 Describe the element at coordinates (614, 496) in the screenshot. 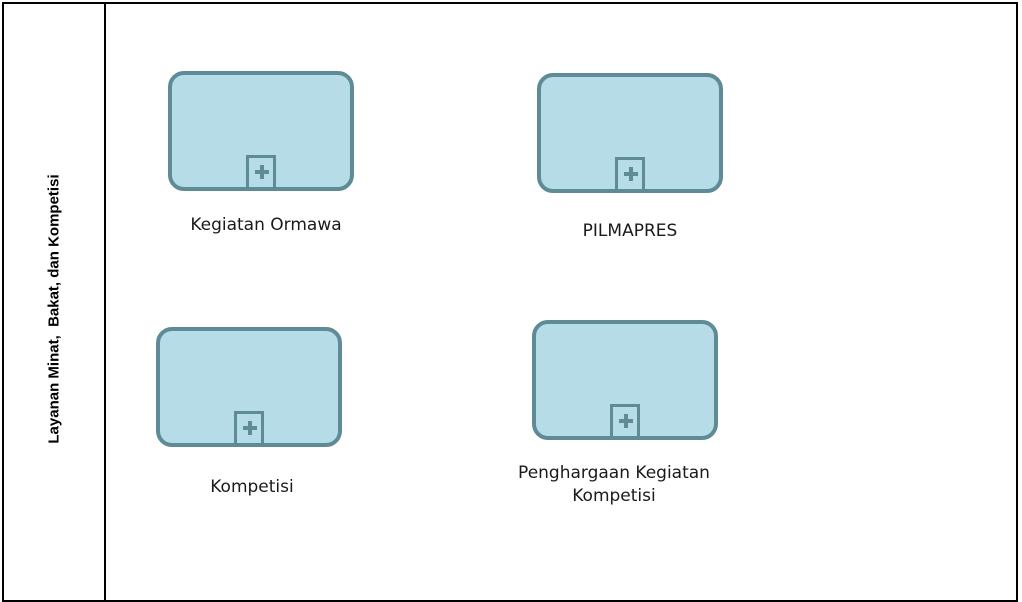

I see `task-label-line-2: Kompetisi` at that location.